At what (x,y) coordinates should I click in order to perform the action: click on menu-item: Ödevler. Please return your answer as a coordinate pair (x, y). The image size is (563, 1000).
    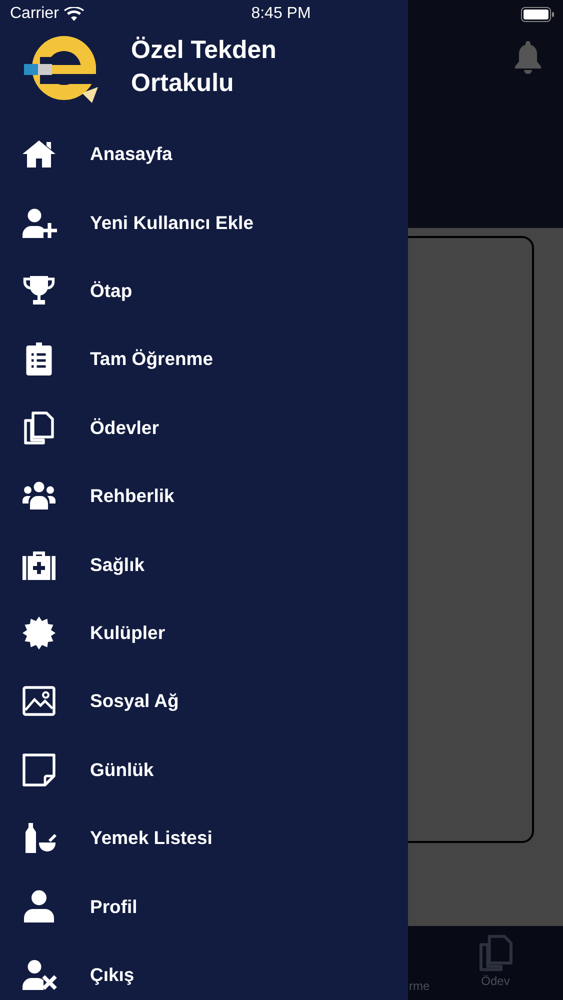
    Looking at the image, I should click on (204, 428).